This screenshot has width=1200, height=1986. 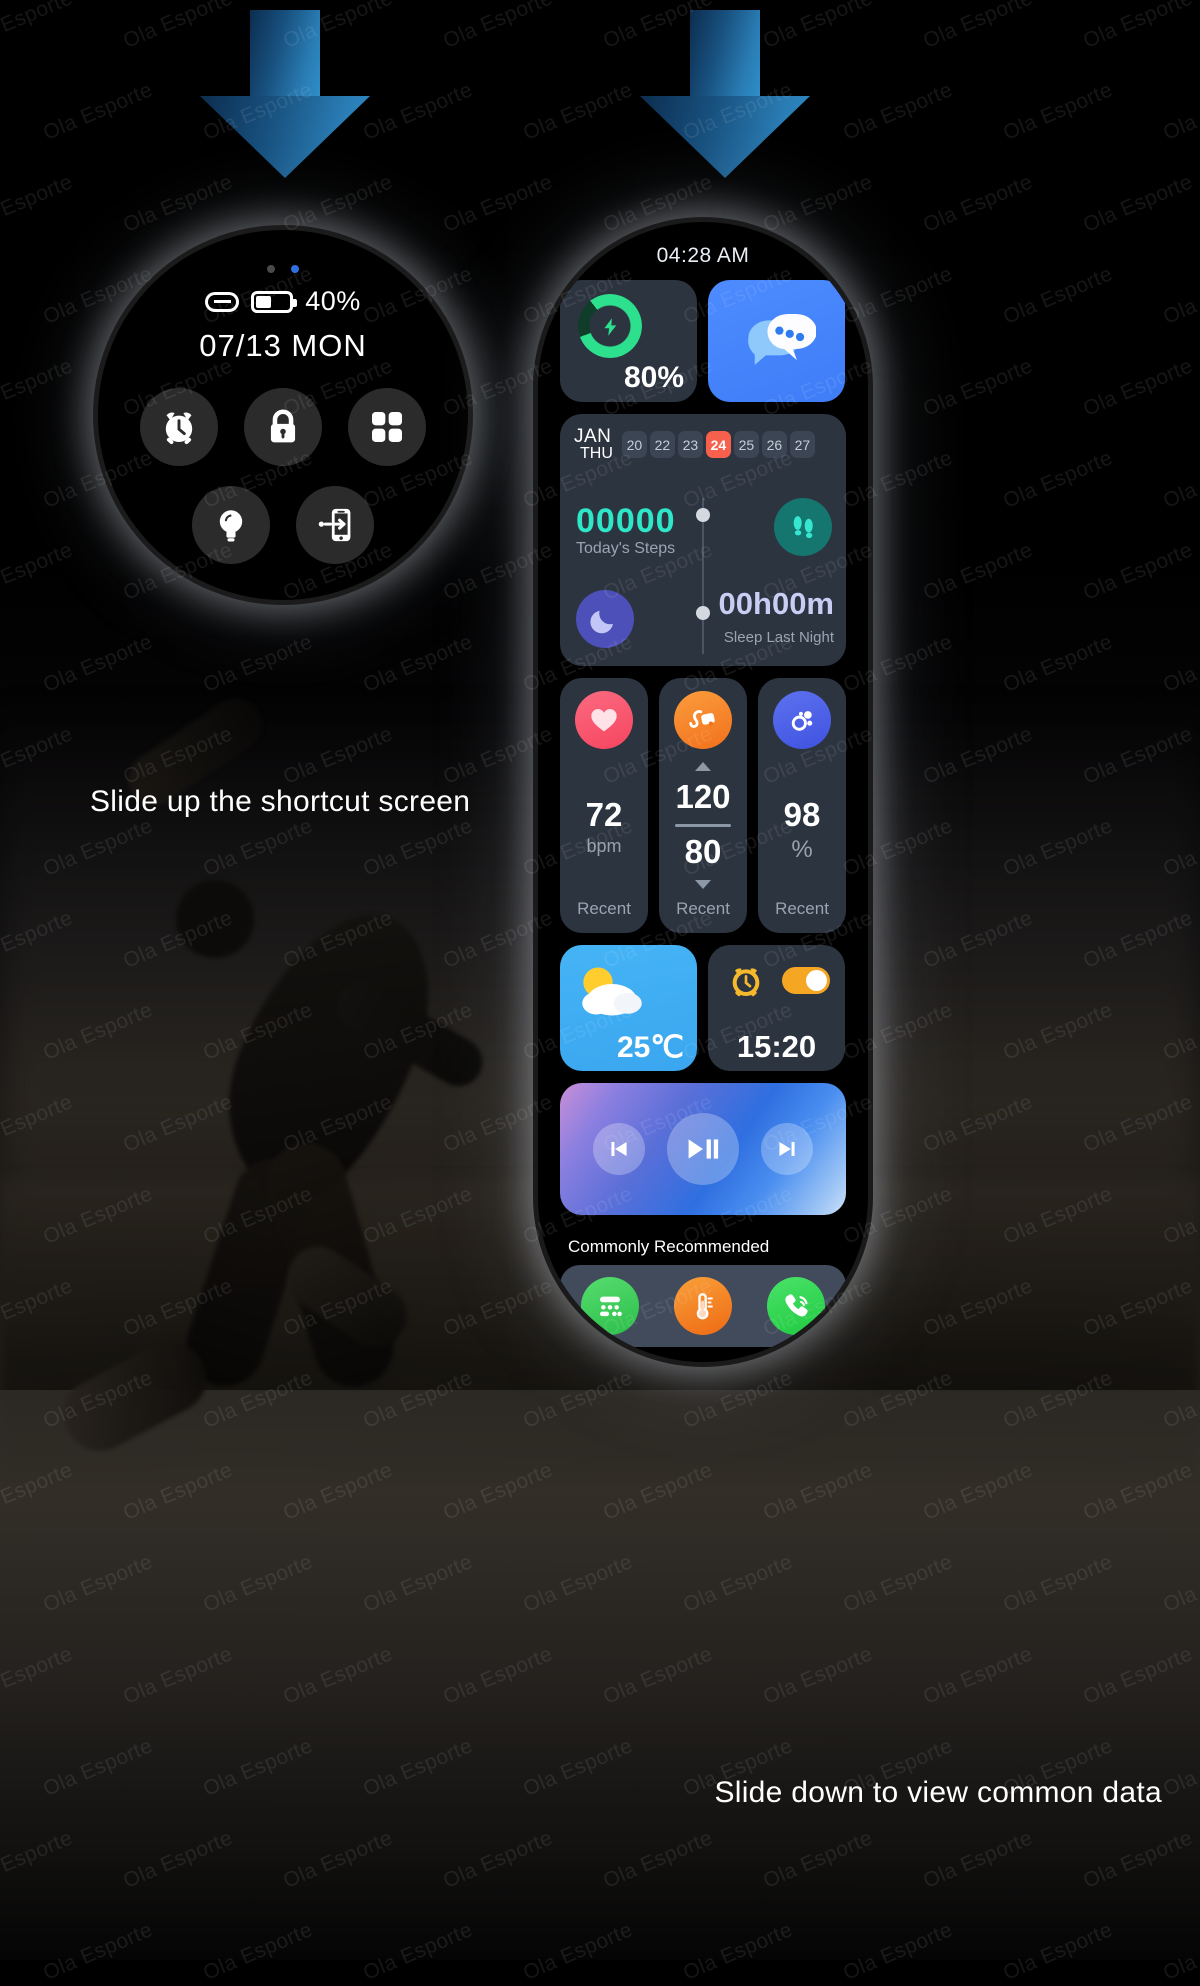 I want to click on recommended-section: Commonly Recommended, so click(x=703, y=1287).